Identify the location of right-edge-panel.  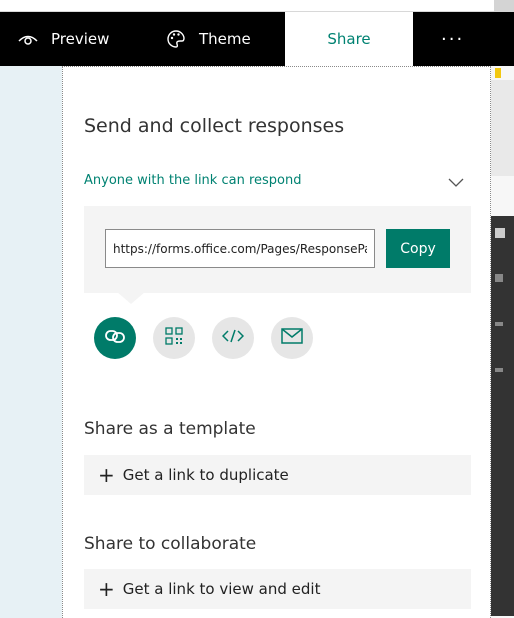
(502, 342).